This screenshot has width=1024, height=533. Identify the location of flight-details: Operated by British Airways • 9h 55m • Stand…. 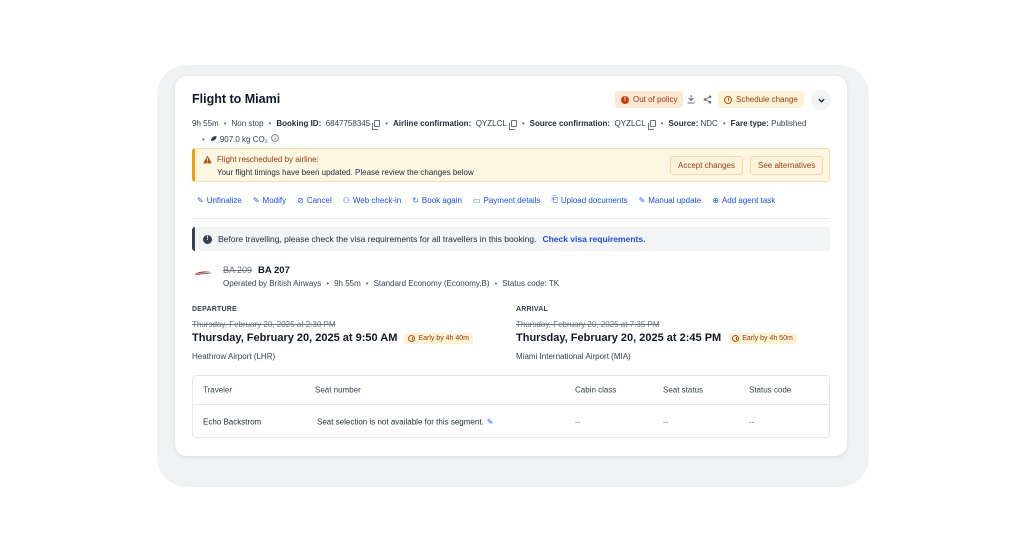
(391, 283).